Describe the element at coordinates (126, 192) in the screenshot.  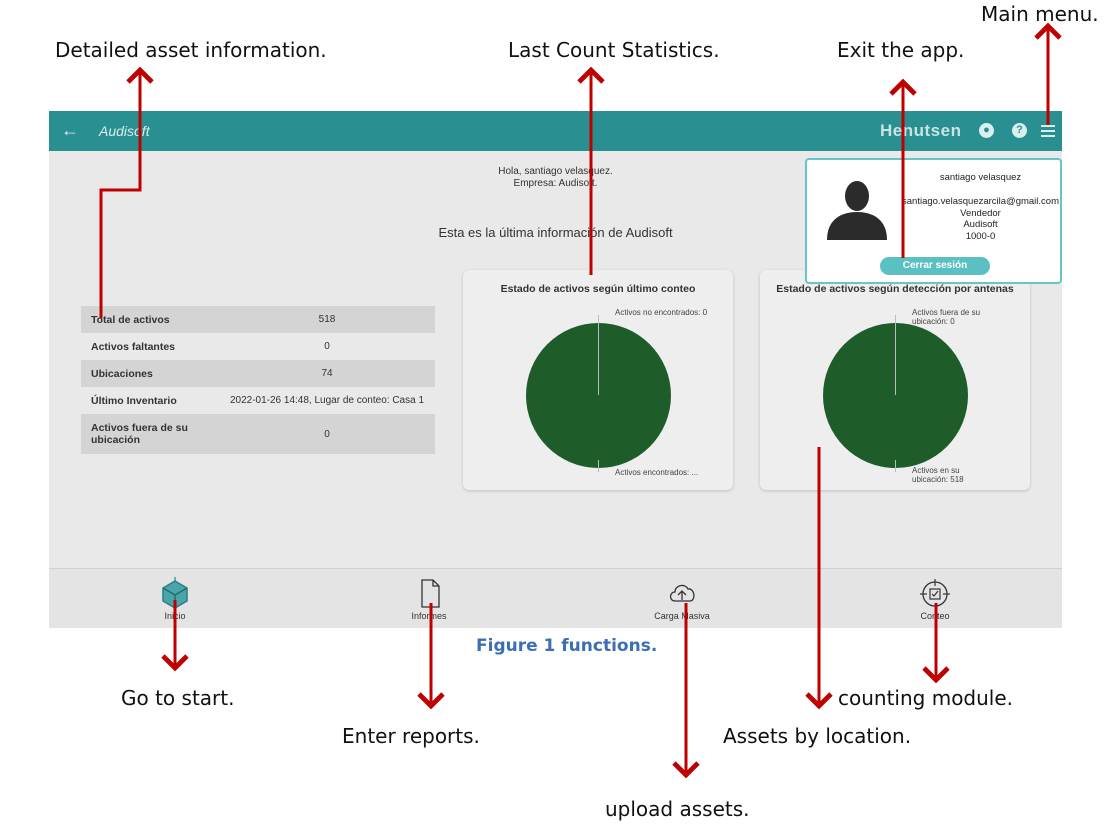
I see `arrow-detailed-asset-info` at that location.